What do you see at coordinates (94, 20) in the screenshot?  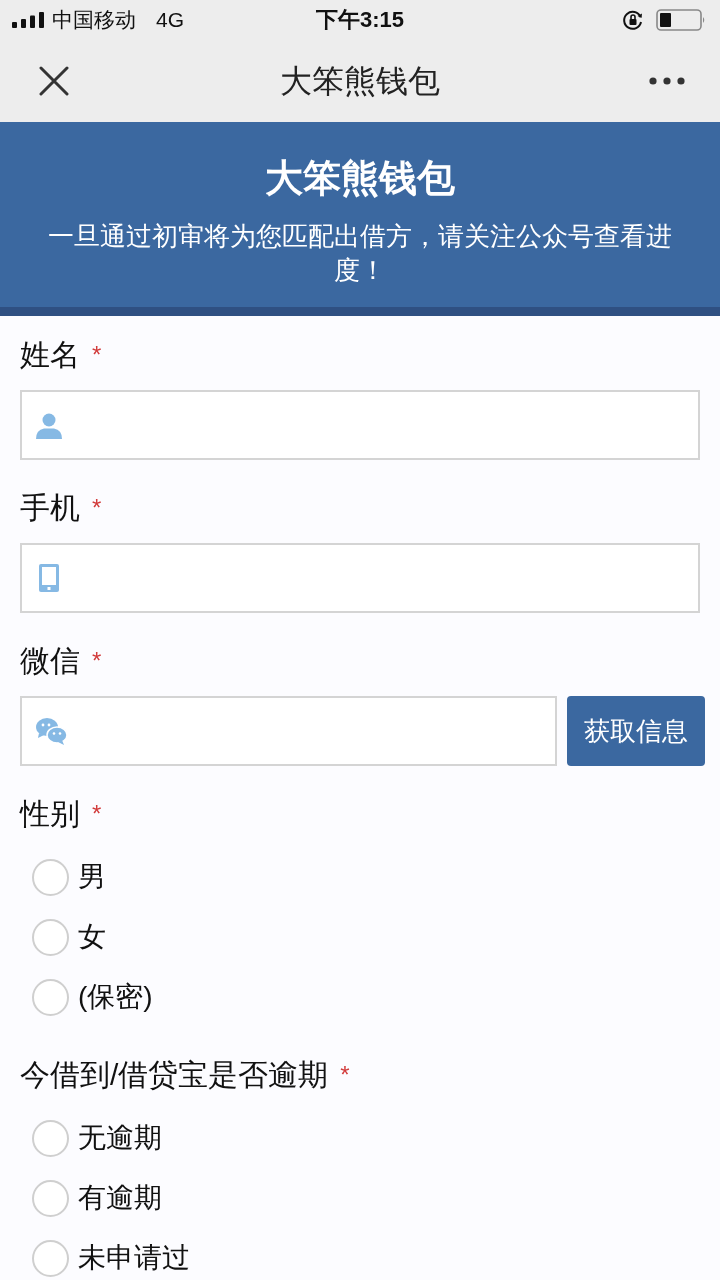 I see `carrier-name: 中国移动` at bounding box center [94, 20].